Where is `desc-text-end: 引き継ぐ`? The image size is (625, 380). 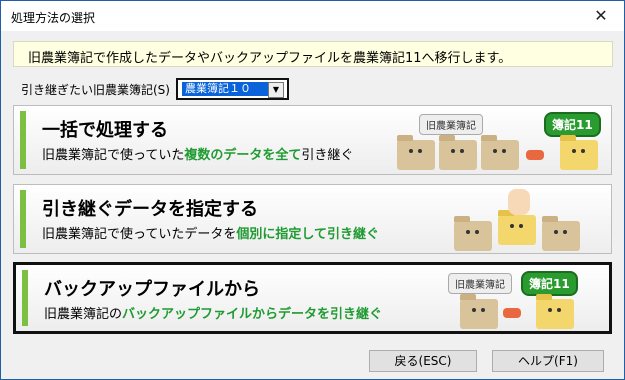
desc-text-end: 引き継ぐ is located at coordinates (327, 155).